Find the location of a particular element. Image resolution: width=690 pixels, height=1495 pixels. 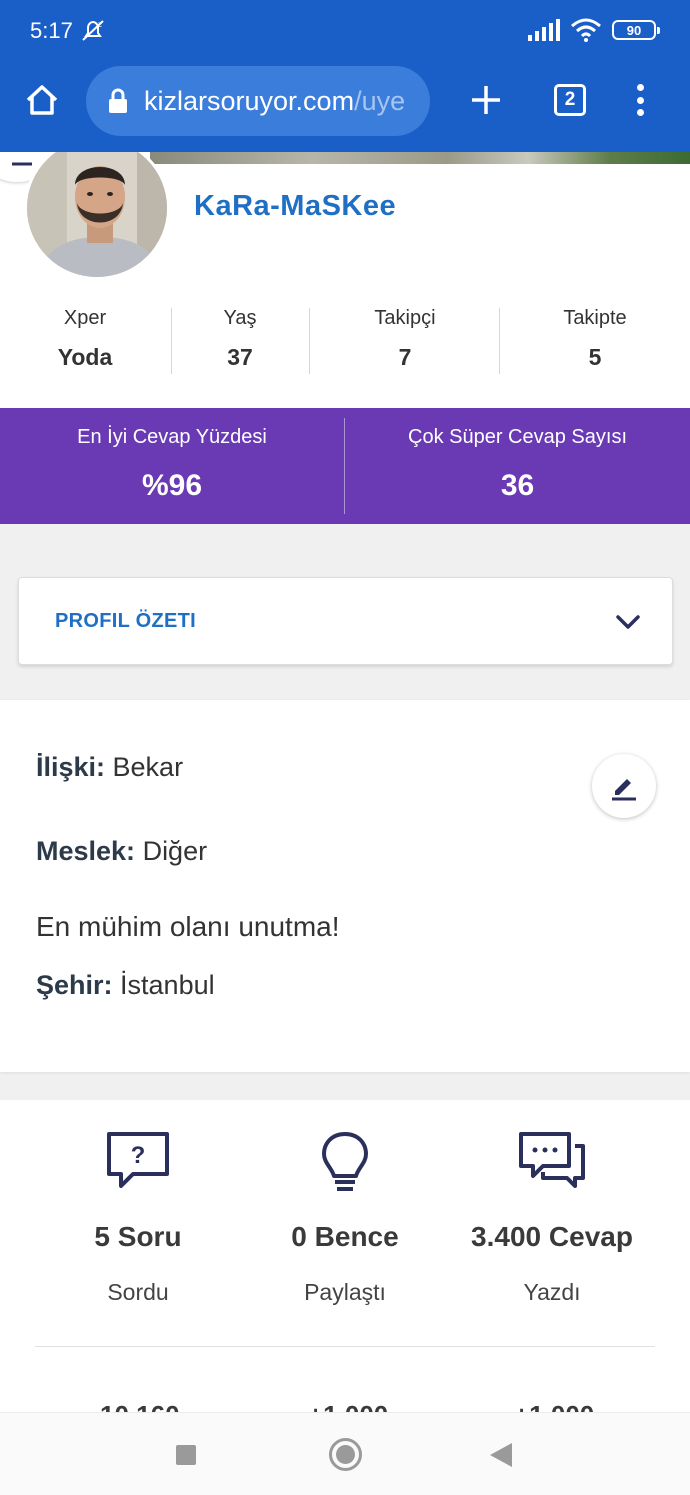

stat-age: Yaş 37 is located at coordinates (240, 339).